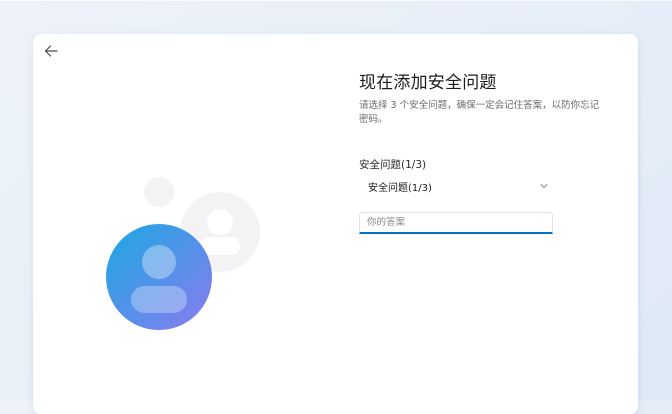 The width and height of the screenshot is (672, 414). Describe the element at coordinates (336, 0) in the screenshot. I see `window-top-edge` at that location.